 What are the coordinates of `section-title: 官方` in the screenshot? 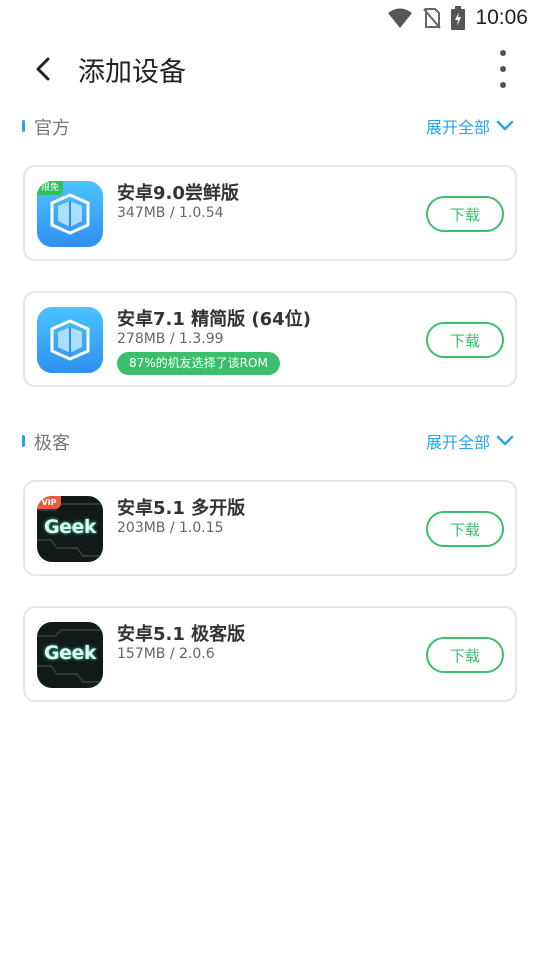 It's located at (52, 128).